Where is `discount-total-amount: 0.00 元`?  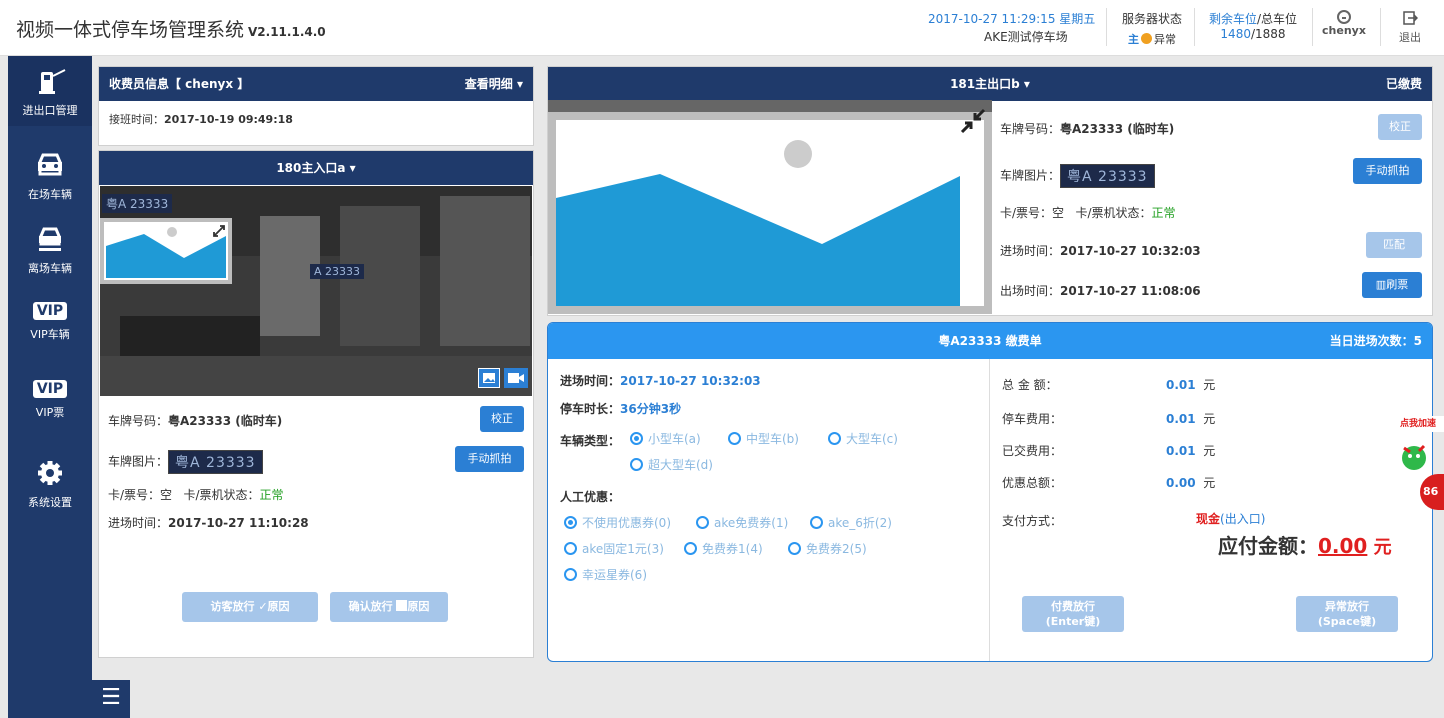
discount-total-amount: 0.00 元 is located at coordinates (1191, 483).